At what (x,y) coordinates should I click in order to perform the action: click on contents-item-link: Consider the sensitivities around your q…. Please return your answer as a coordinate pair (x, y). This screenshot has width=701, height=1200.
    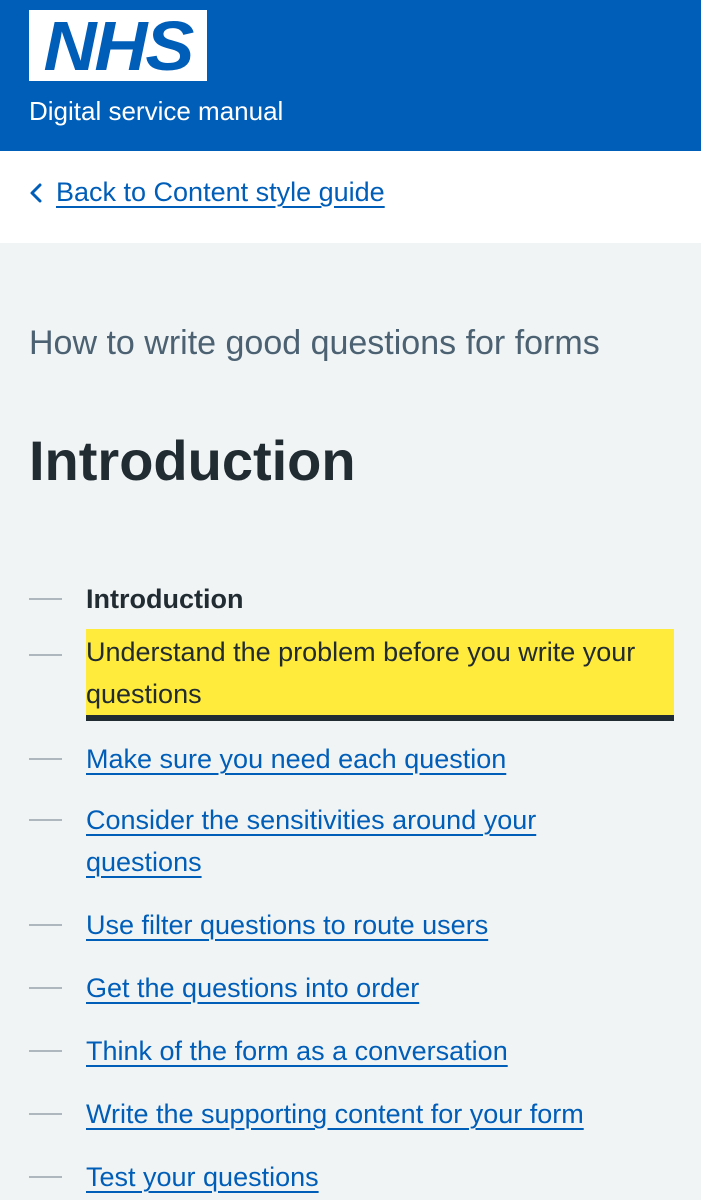
    Looking at the image, I should click on (346, 841).